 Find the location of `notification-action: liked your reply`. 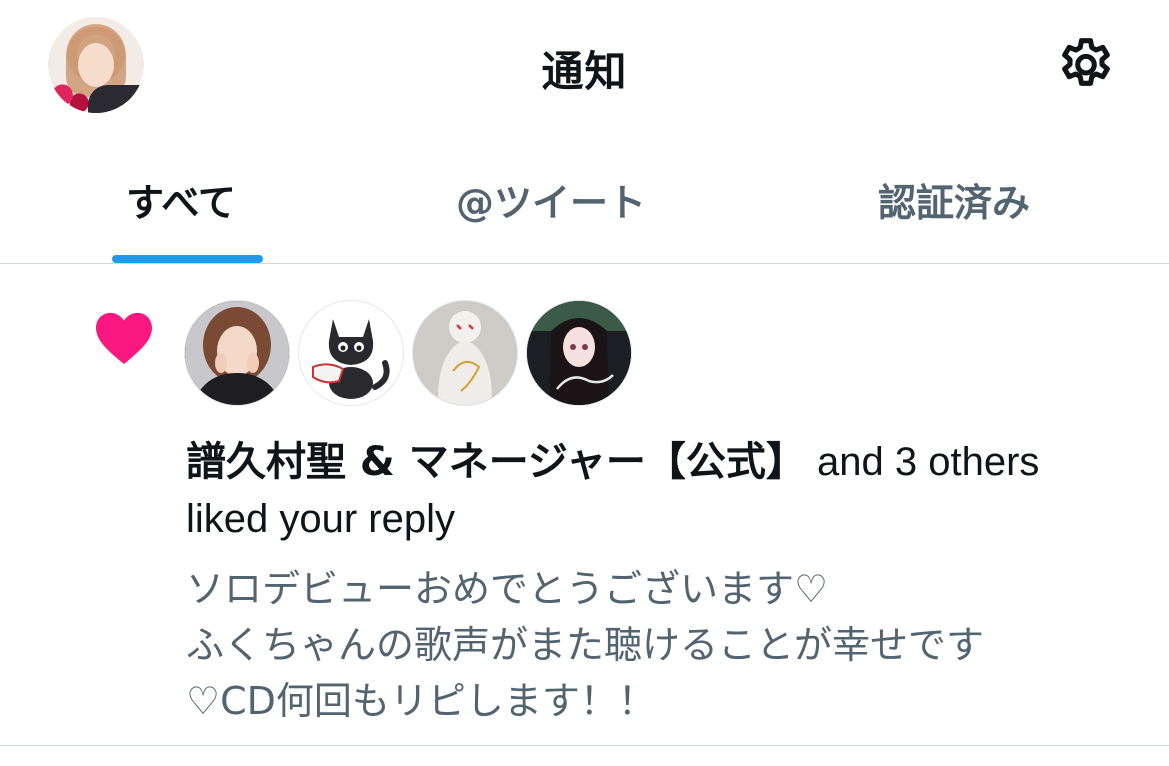

notification-action: liked your reply is located at coordinates (321, 519).